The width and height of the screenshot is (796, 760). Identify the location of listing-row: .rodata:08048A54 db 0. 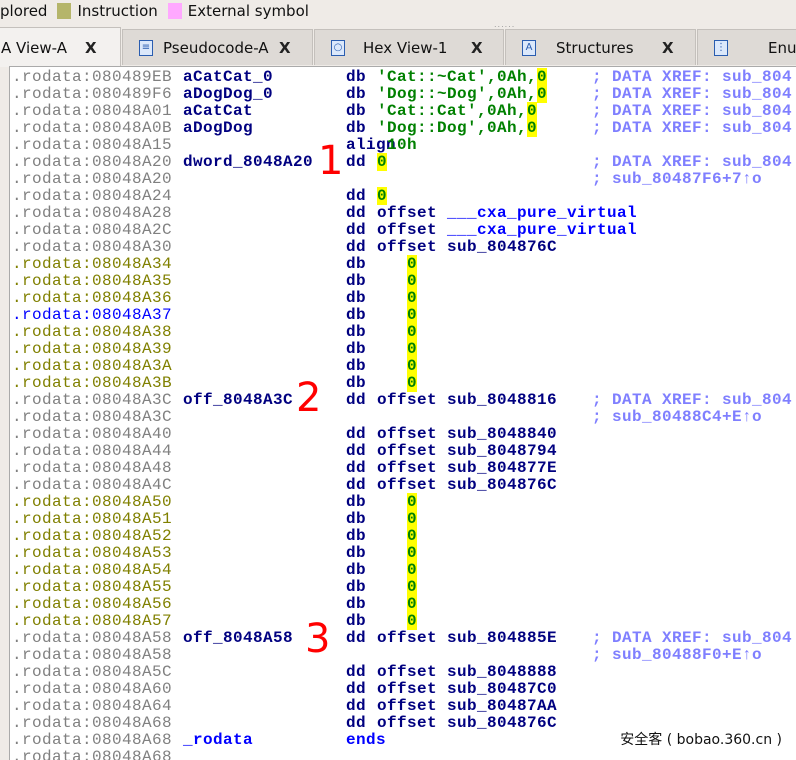
(403, 570).